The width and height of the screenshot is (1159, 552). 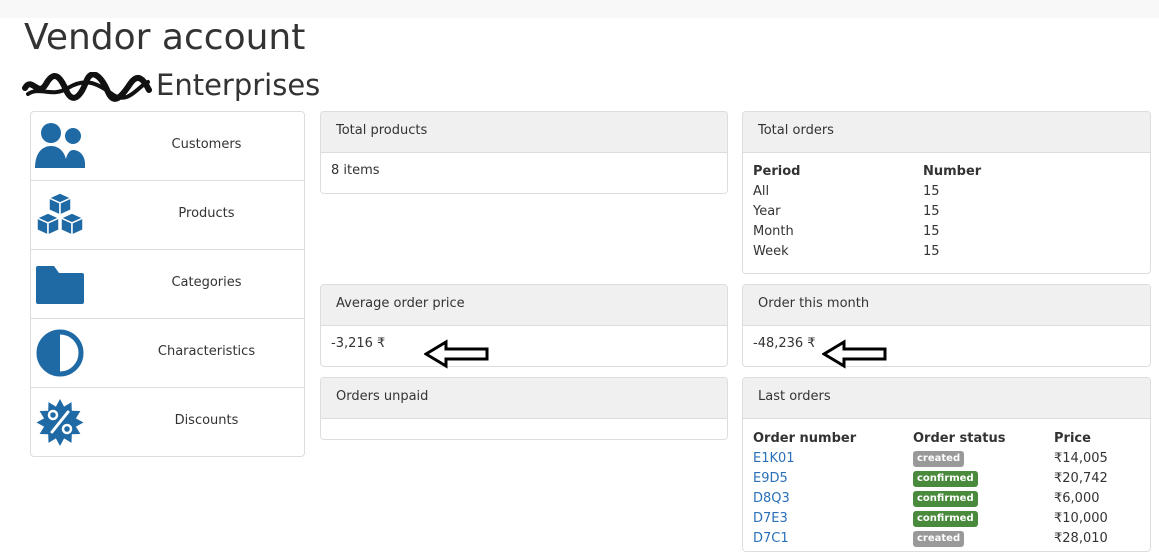 What do you see at coordinates (524, 398) in the screenshot?
I see `panel-heading: Orders unpaid` at bounding box center [524, 398].